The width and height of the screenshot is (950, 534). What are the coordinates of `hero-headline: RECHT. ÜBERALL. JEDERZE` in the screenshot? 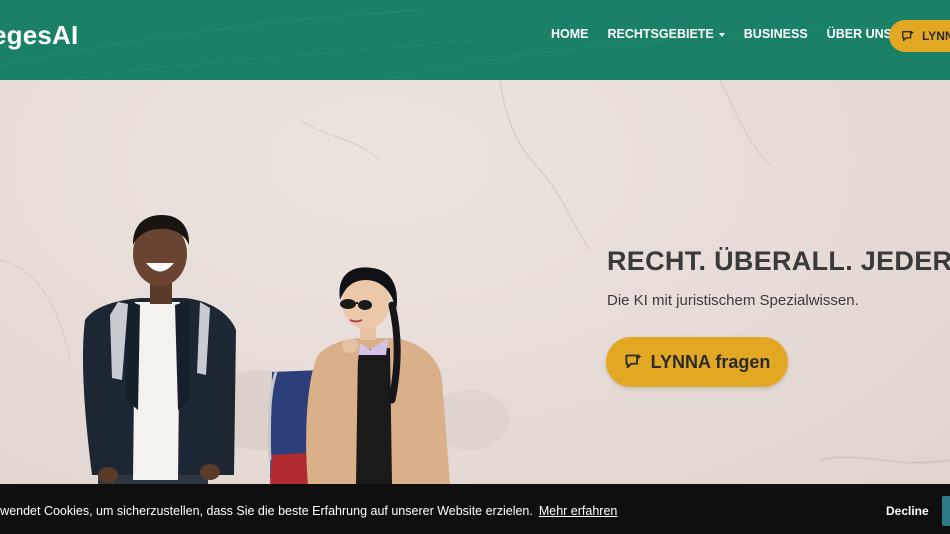 It's located at (778, 261).